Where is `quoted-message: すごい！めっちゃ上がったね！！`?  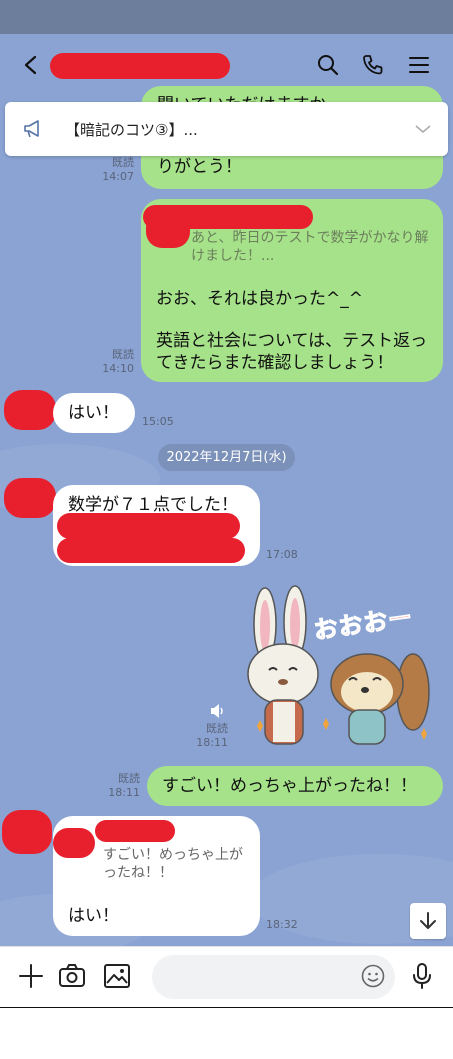
quoted-message: すごい！めっちゃ上がったね！！ is located at coordinates (173, 864).